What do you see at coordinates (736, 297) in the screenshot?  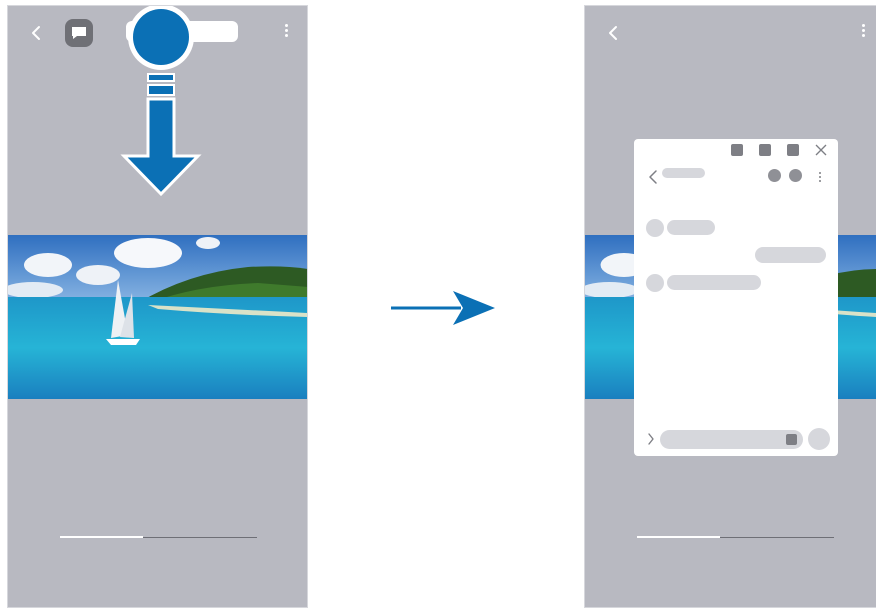 I see `popup-chat-window` at bounding box center [736, 297].